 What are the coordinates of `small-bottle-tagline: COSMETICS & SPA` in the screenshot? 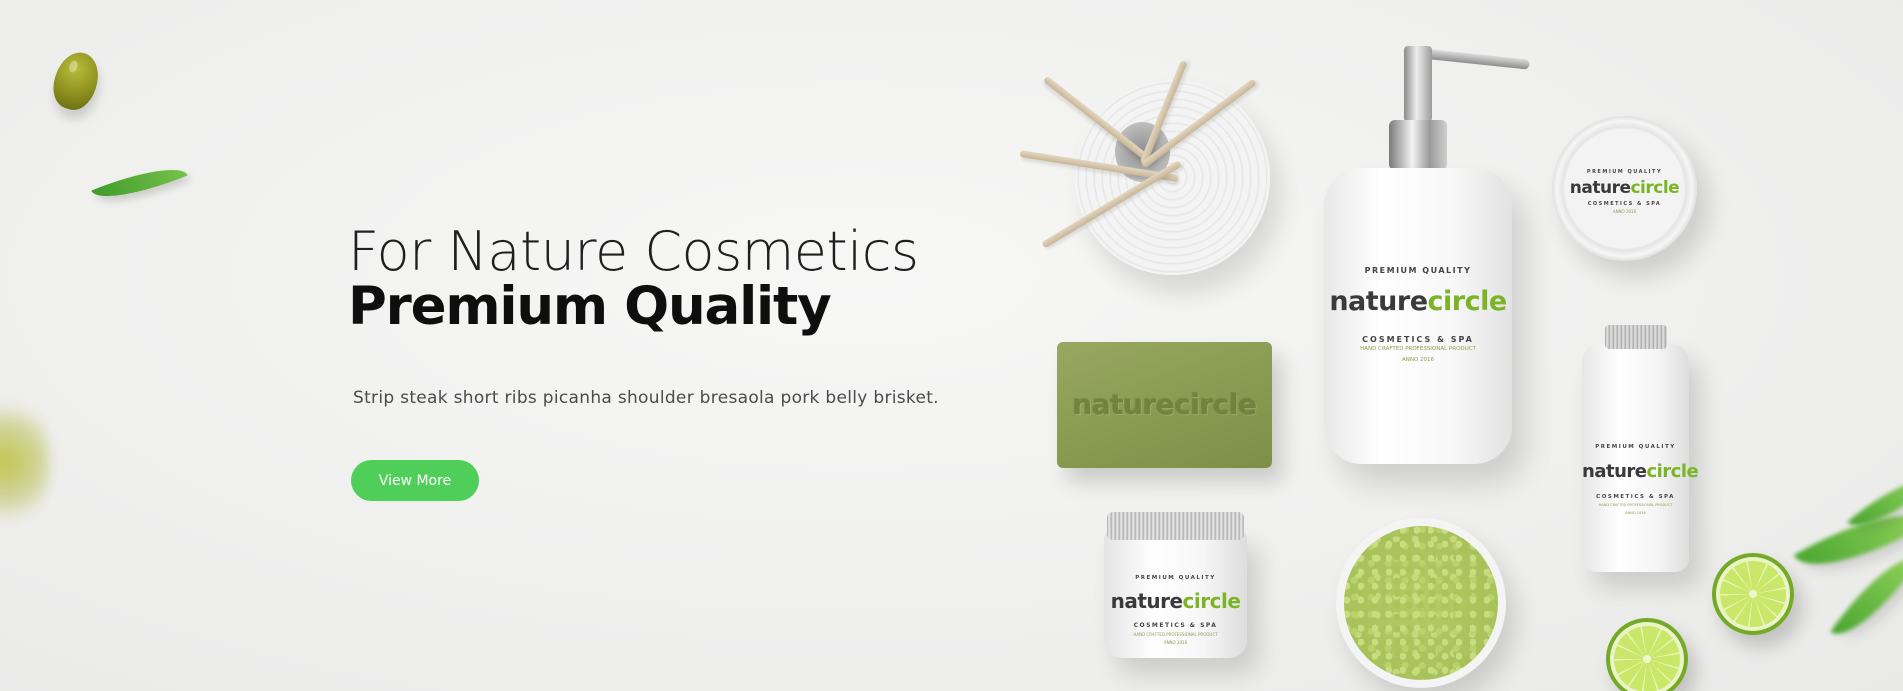 It's located at (1635, 497).